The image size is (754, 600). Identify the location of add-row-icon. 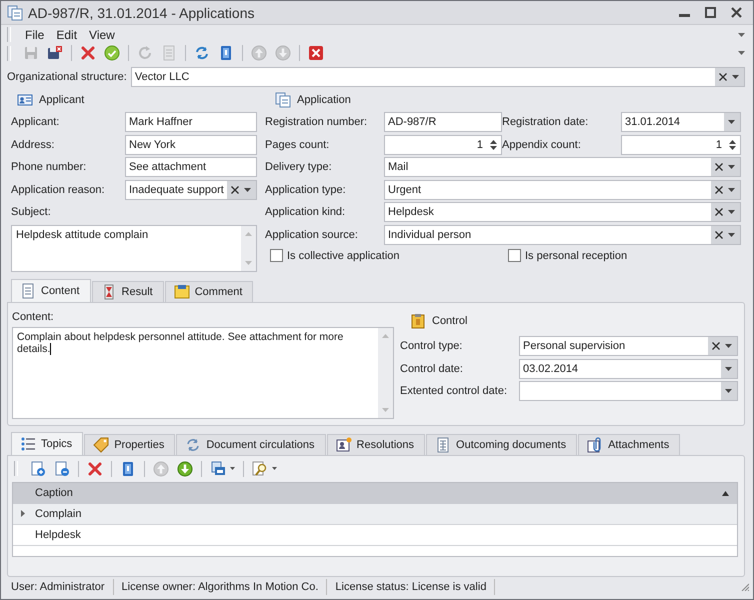
(38, 468).